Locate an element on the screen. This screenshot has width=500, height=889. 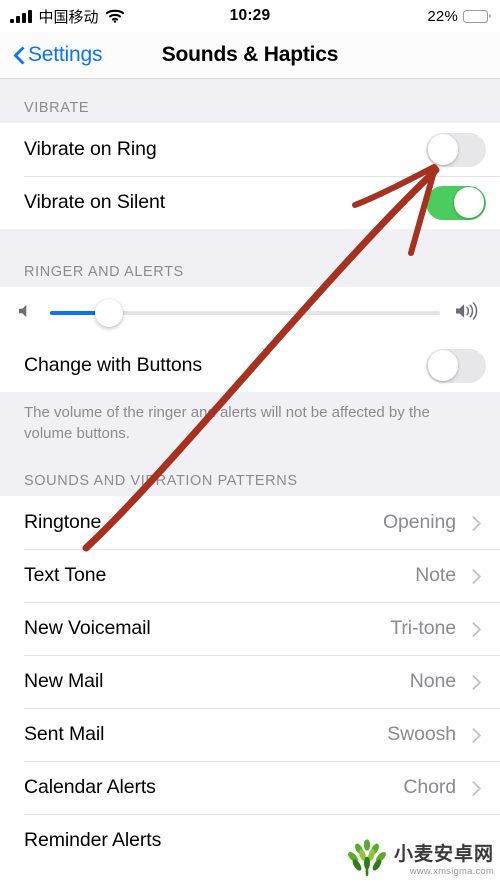
signal-bars-icon is located at coordinates (21, 16).